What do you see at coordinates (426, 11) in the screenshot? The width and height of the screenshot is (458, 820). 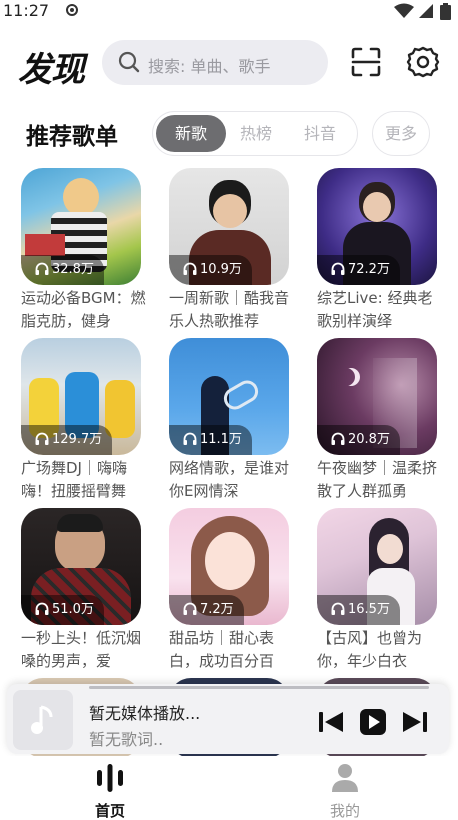 I see `signal-icon` at bounding box center [426, 11].